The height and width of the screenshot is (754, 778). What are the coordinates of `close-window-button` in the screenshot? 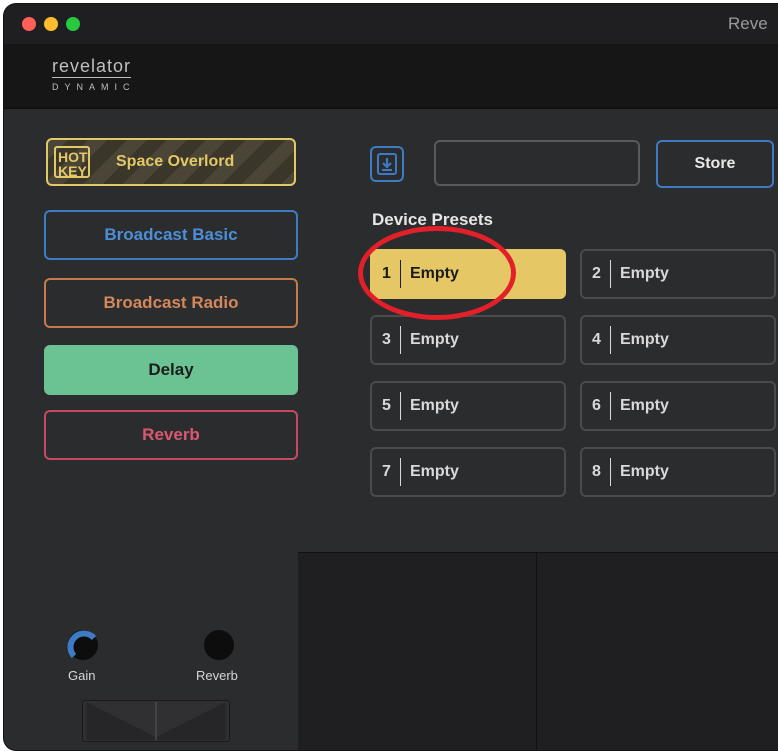 It's located at (29, 24).